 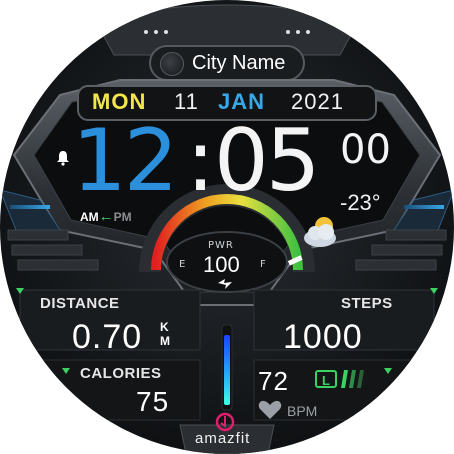 I want to click on steps-value: 1000, so click(x=323, y=337).